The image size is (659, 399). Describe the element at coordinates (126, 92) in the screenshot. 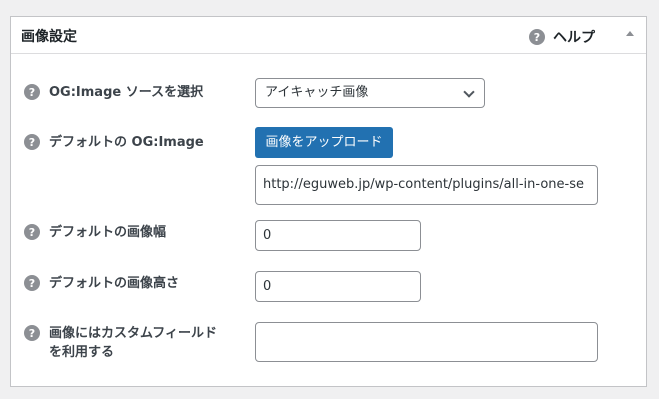

I see `source-label: OG:Image ソースを選択` at that location.